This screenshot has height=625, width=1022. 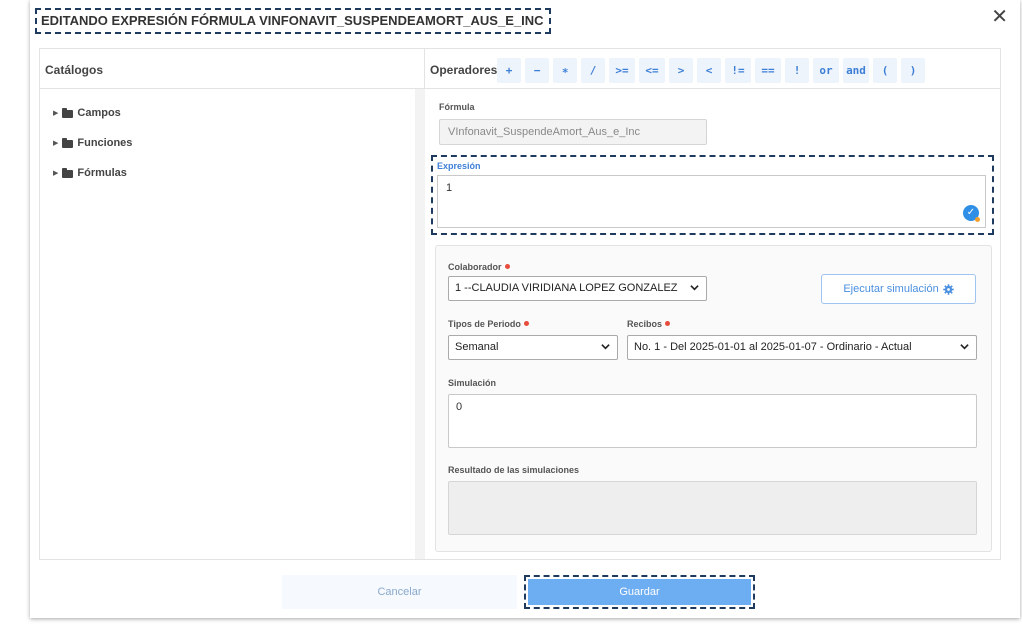 What do you see at coordinates (477, 347) in the screenshot?
I see `tipos-periodo-selected-value: Semanal` at bounding box center [477, 347].